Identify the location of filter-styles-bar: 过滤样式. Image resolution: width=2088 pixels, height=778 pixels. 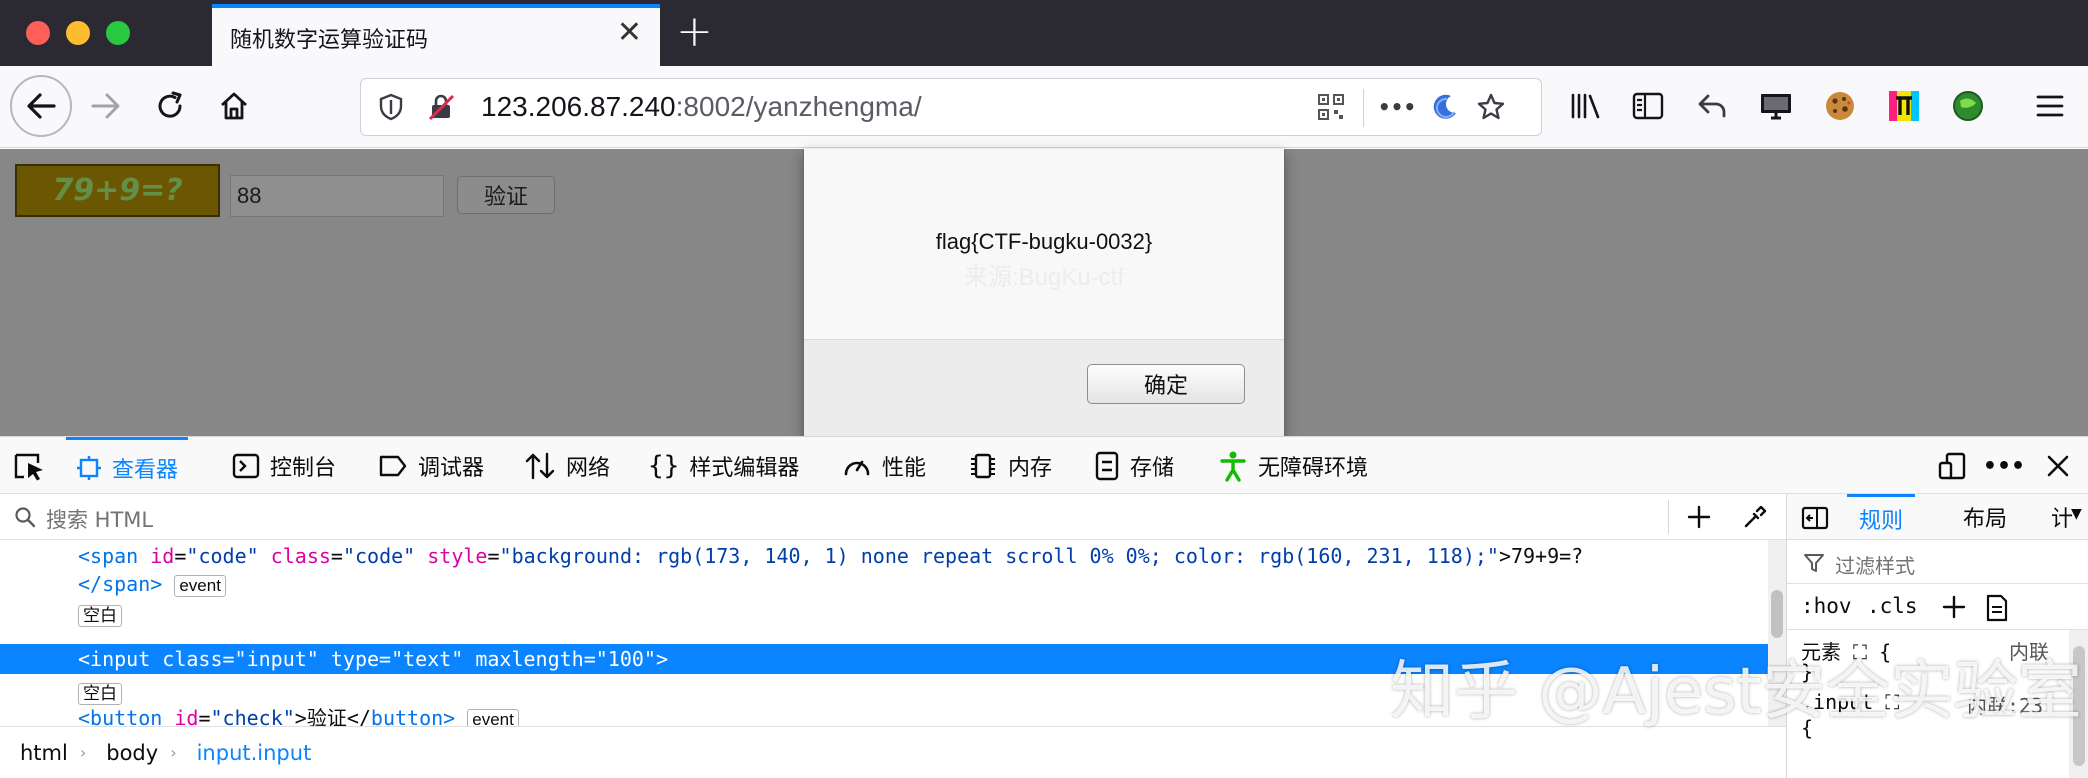
(1937, 562).